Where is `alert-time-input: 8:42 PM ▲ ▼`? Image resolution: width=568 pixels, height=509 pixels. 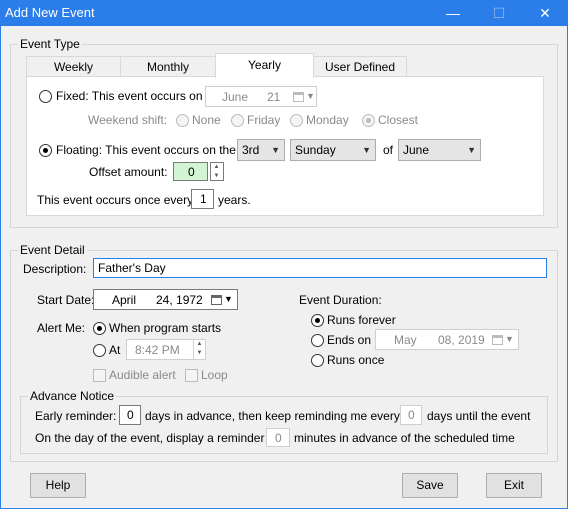
alert-time-input: 8:42 PM ▲ ▼ is located at coordinates (166, 349).